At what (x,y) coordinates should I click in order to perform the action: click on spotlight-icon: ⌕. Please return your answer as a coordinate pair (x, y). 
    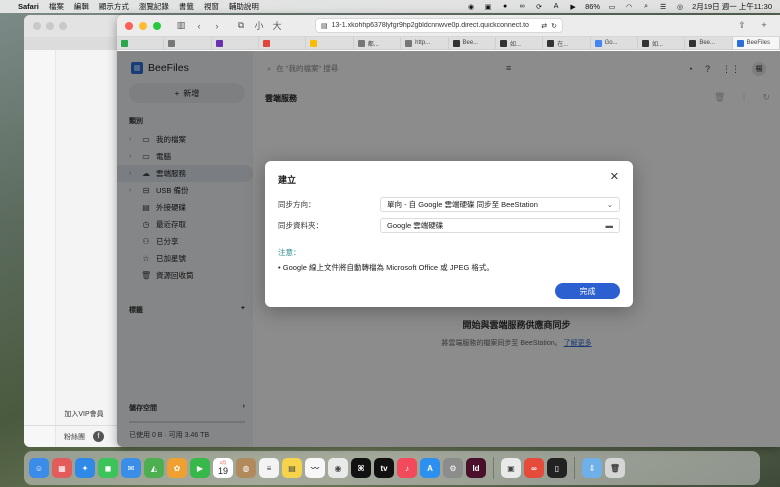
    Looking at the image, I should click on (646, 7).